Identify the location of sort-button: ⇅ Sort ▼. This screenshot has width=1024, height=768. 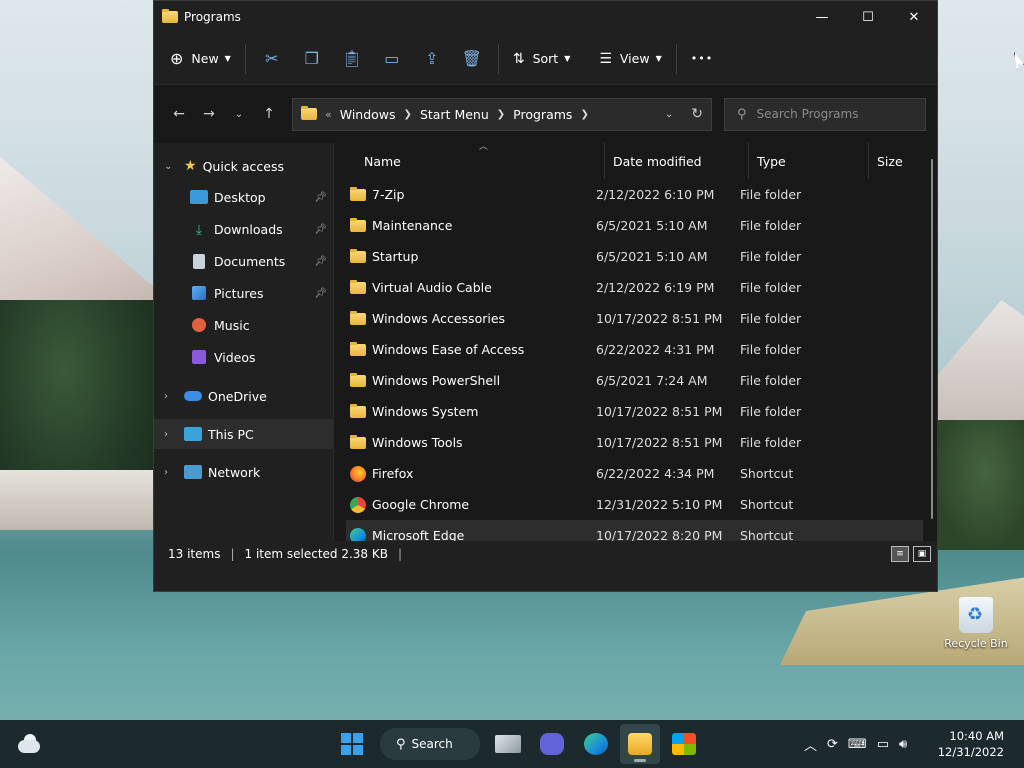
(542, 59).